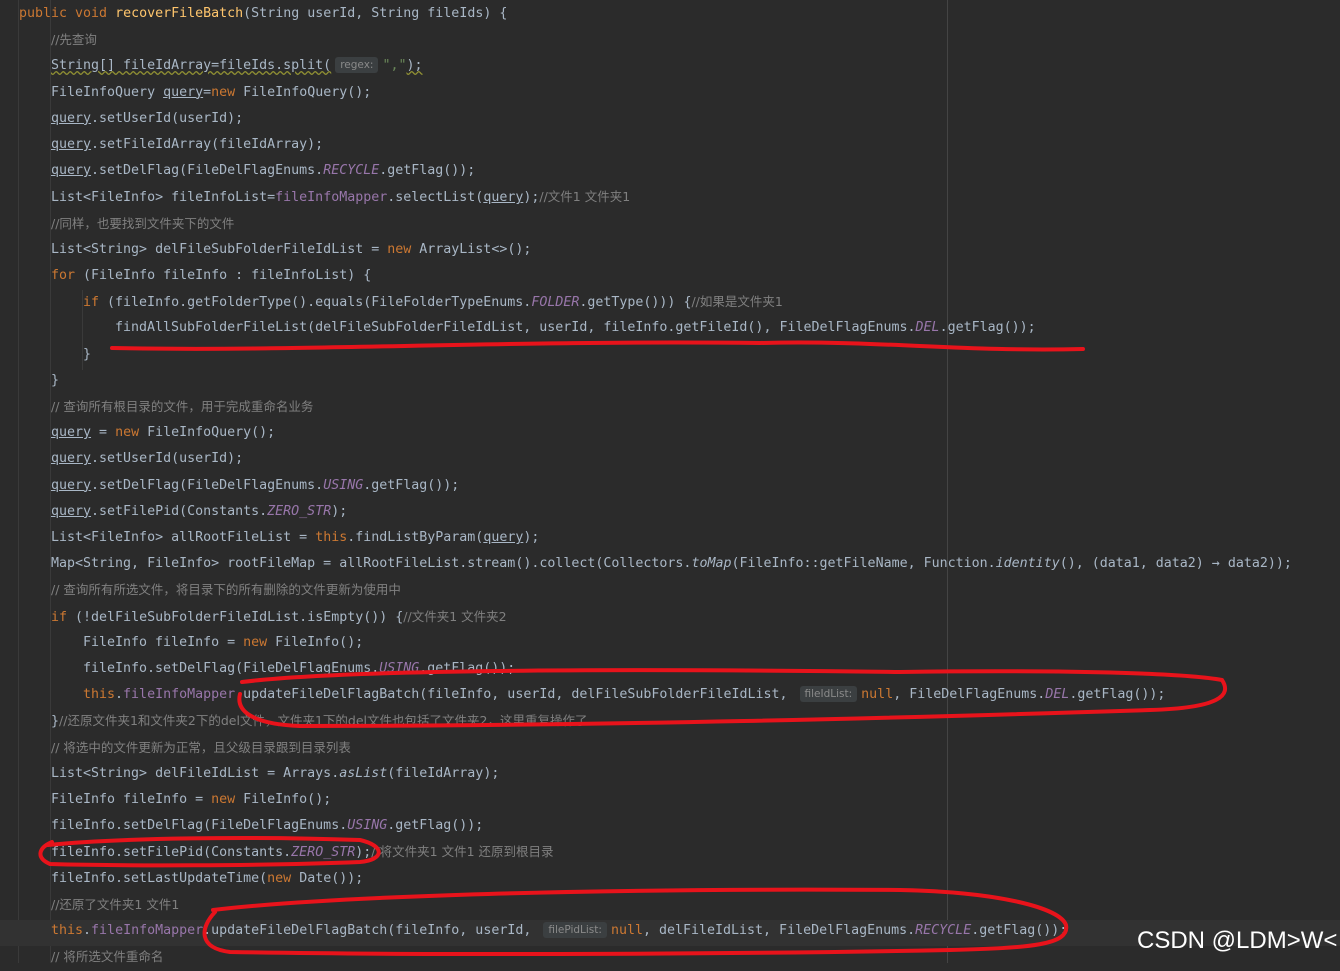  I want to click on code-token: (FileInfo::getFileName, Function., so click(863, 564).